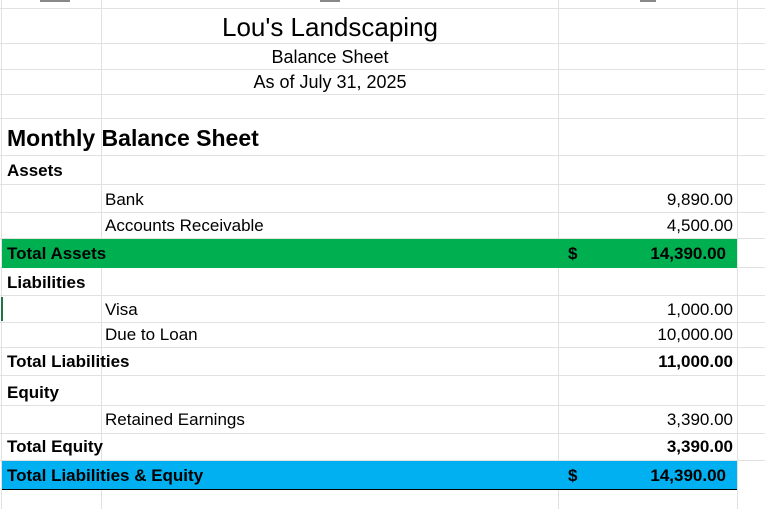 The image size is (765, 509). Describe the element at coordinates (699, 446) in the screenshot. I see `total-equity-value: 3,390.00` at that location.